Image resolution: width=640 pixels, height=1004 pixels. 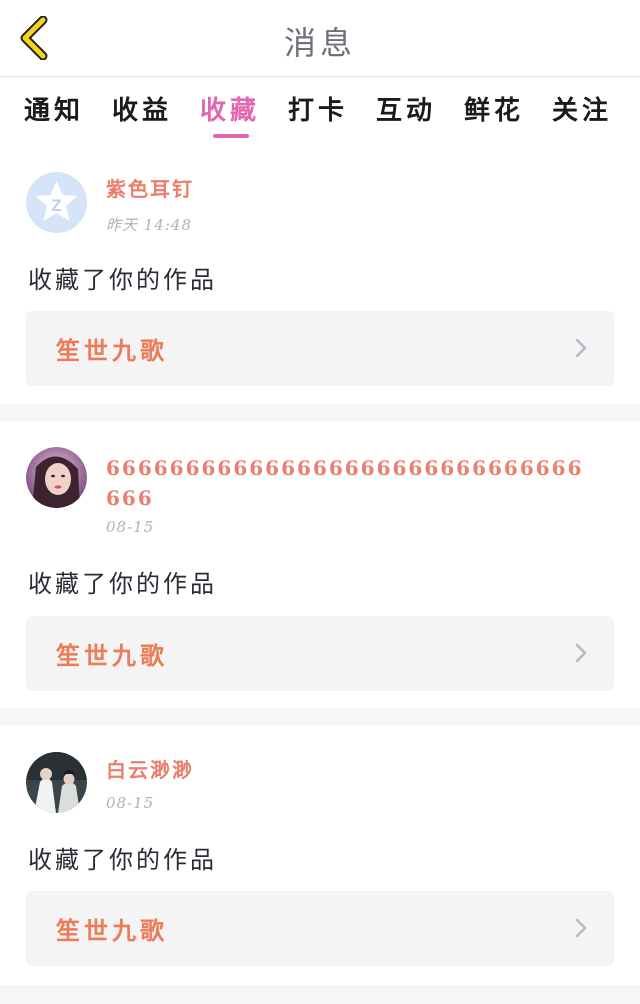 What do you see at coordinates (230, 108) in the screenshot?
I see `tab-favorites: 收藏` at bounding box center [230, 108].